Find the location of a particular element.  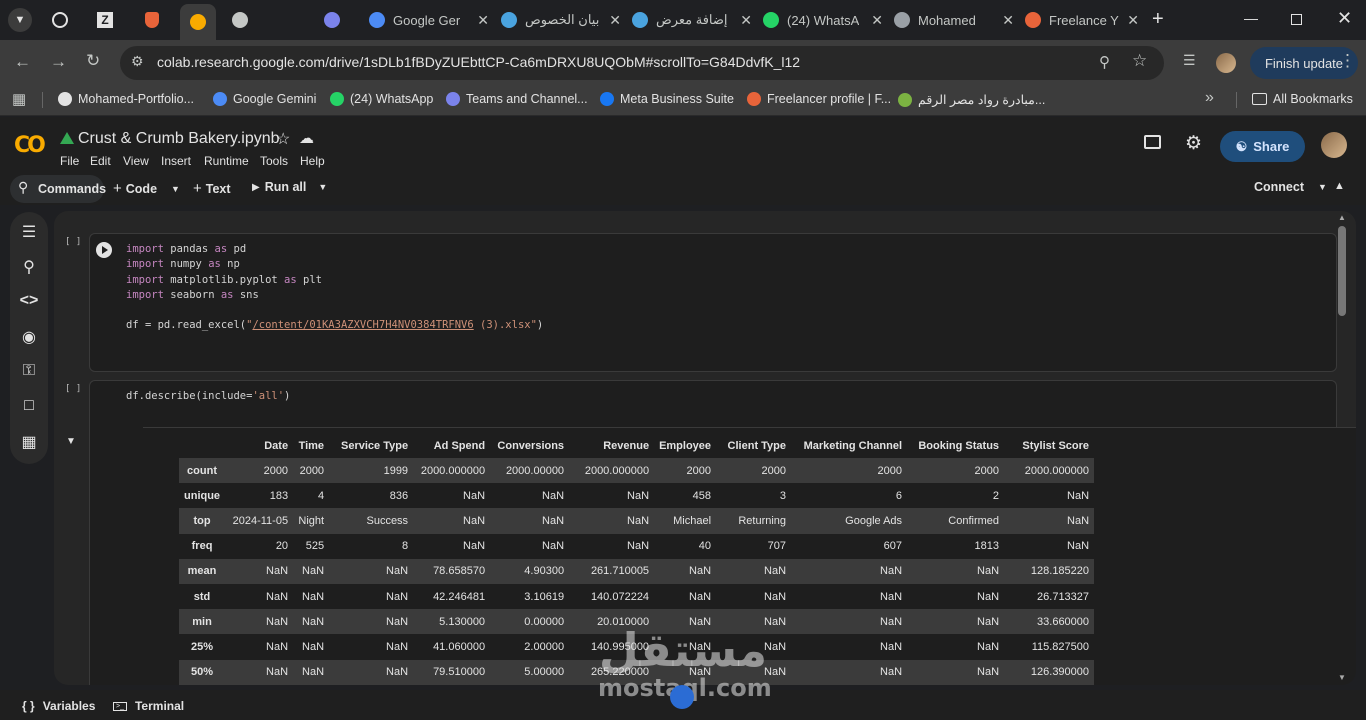

notebook-title: Crust & Crumb Bakery.ipynb is located at coordinates (179, 139).